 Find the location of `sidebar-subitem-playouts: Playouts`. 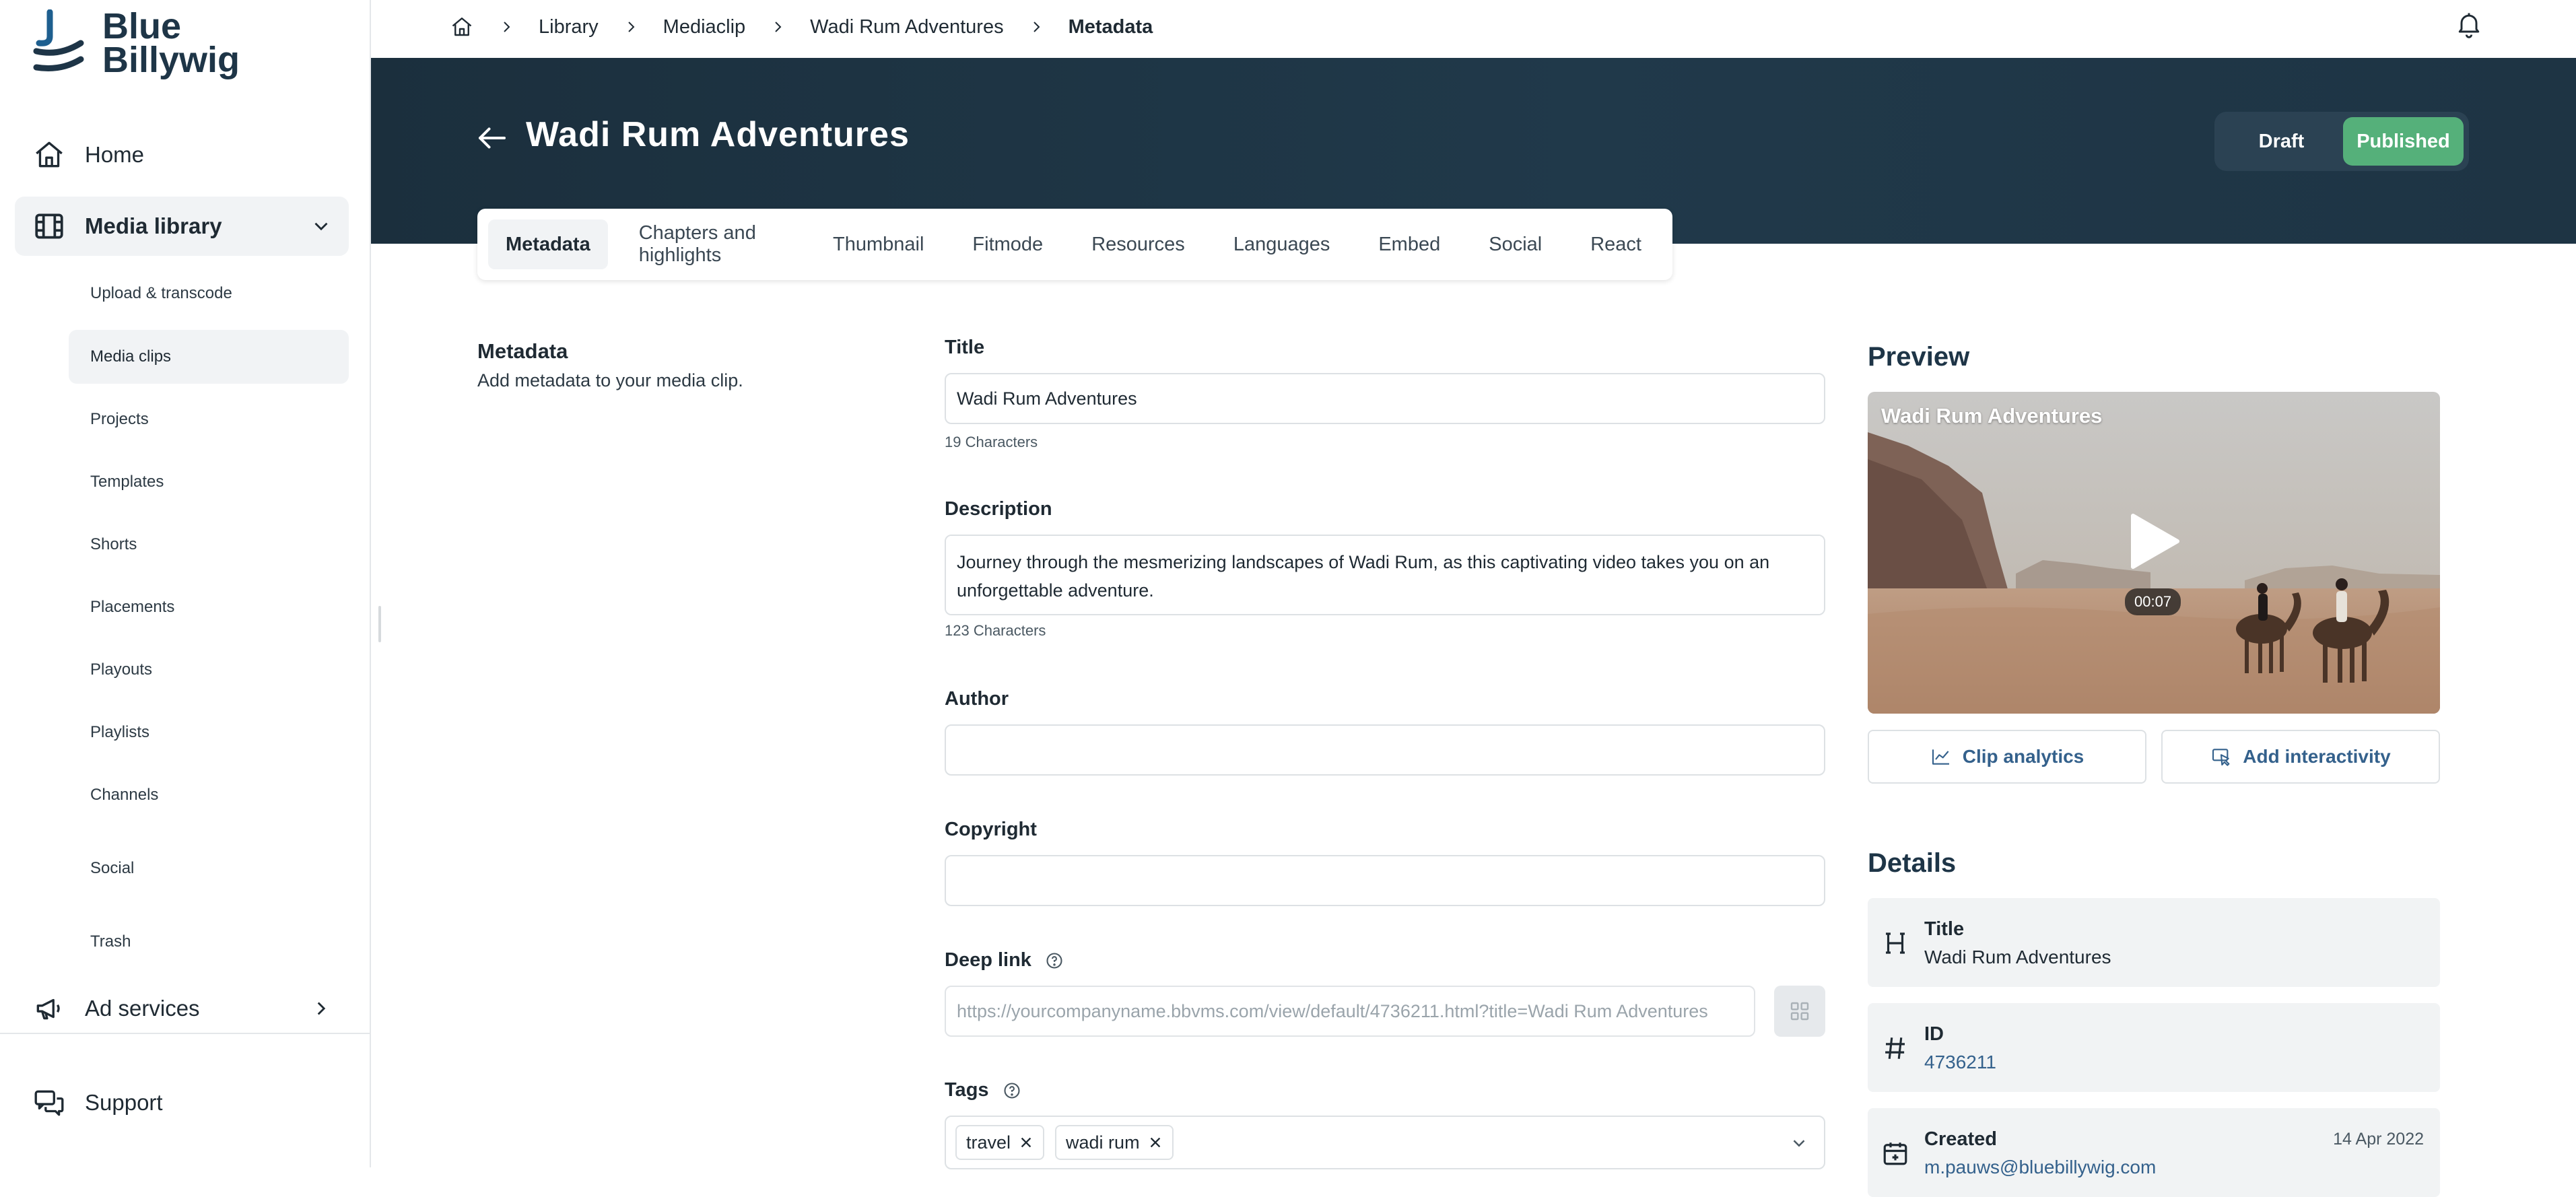

sidebar-subitem-playouts: Playouts is located at coordinates (209, 670).